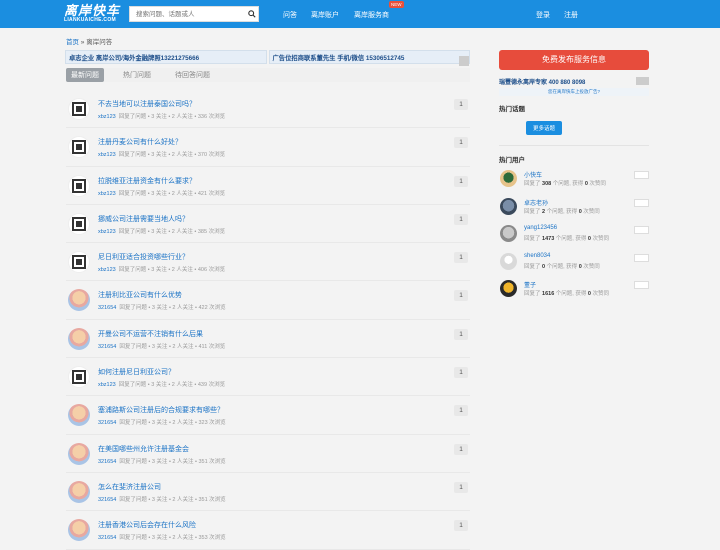 The width and height of the screenshot is (720, 550). Describe the element at coordinates (72, 42) in the screenshot. I see `breadcrumb-home: 首页` at that location.